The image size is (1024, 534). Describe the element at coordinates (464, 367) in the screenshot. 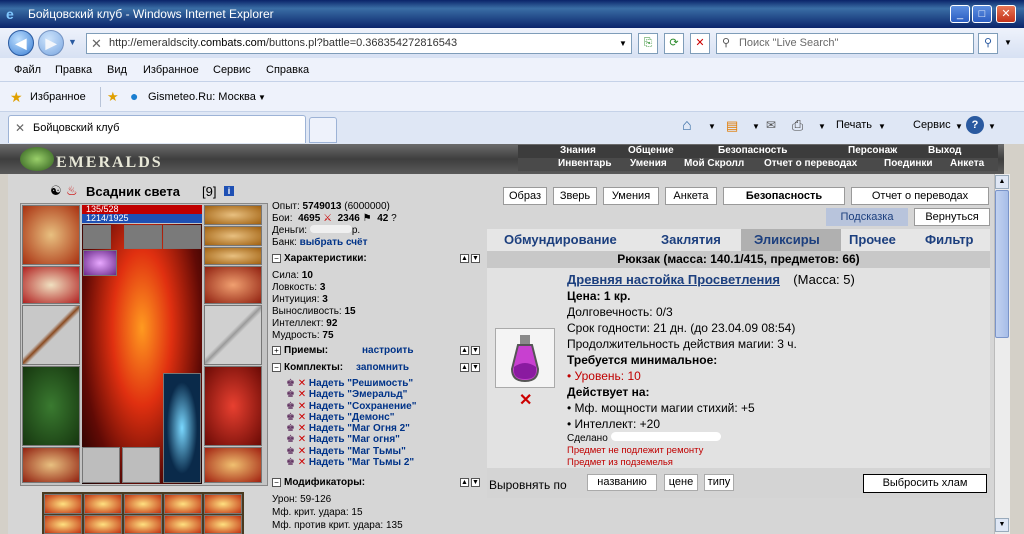

I see `move-up-icon: ▲` at that location.